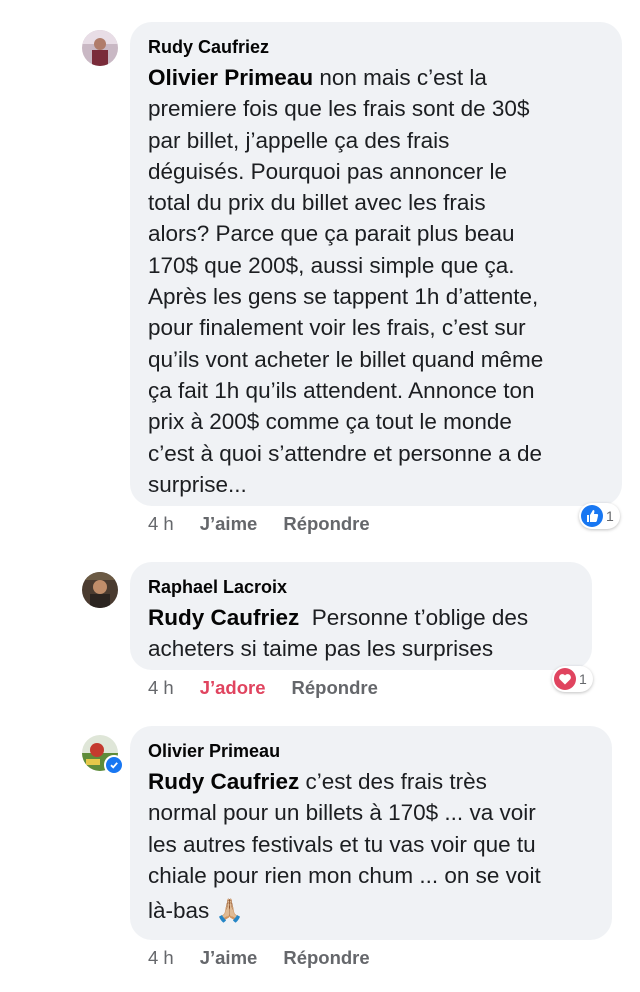 The height and width of the screenshot is (992, 640). Describe the element at coordinates (230, 77) in the screenshot. I see `mention-link: Olivier Primeau` at that location.